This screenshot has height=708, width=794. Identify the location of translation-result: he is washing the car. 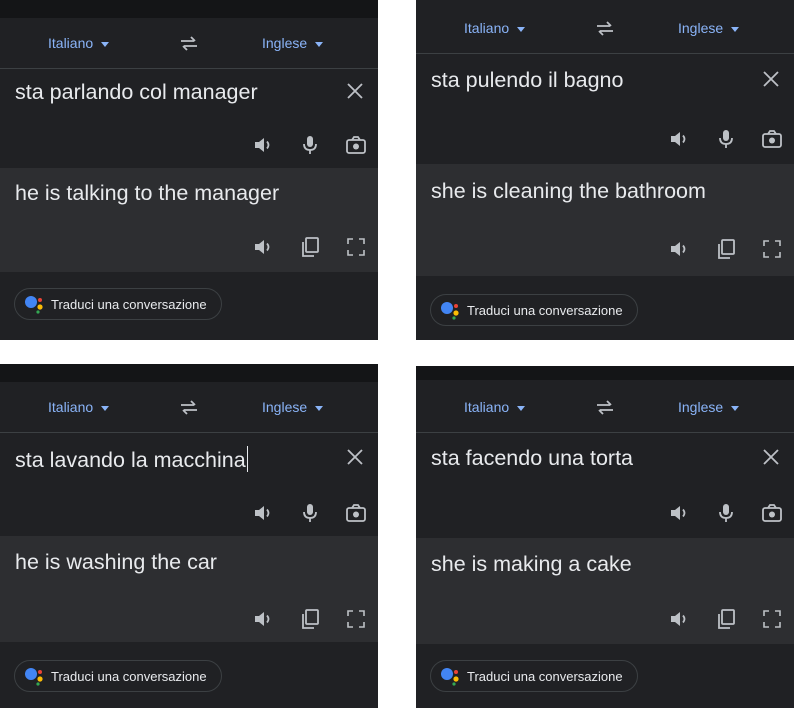
(189, 589).